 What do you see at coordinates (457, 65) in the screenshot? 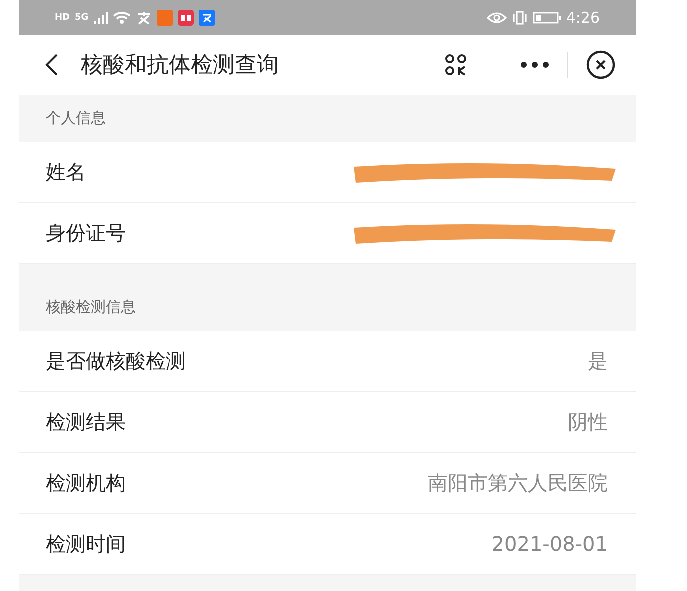
I see `scan-icon` at bounding box center [457, 65].